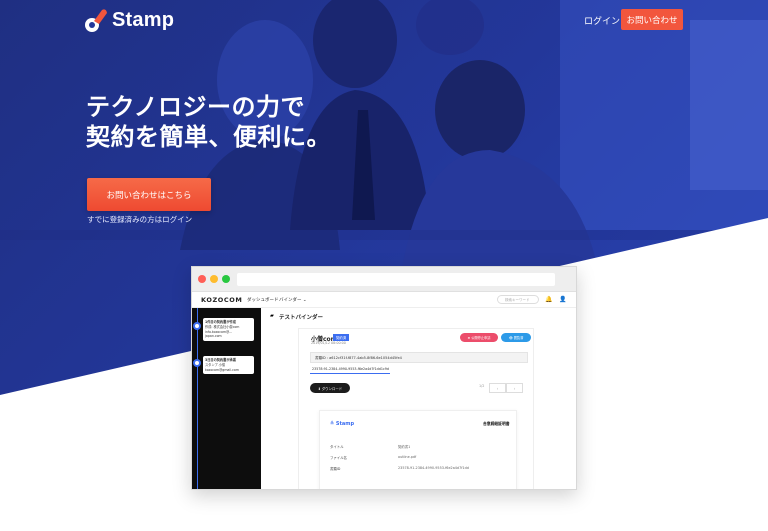 The height and width of the screenshot is (531, 768). I want to click on browser-chrome, so click(384, 279).